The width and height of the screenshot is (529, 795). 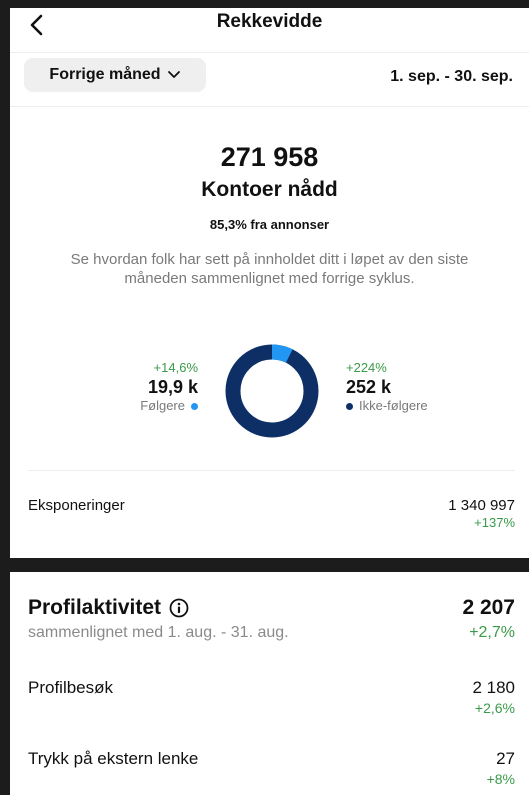 What do you see at coordinates (174, 75) in the screenshot?
I see `chevron-down-icon` at bounding box center [174, 75].